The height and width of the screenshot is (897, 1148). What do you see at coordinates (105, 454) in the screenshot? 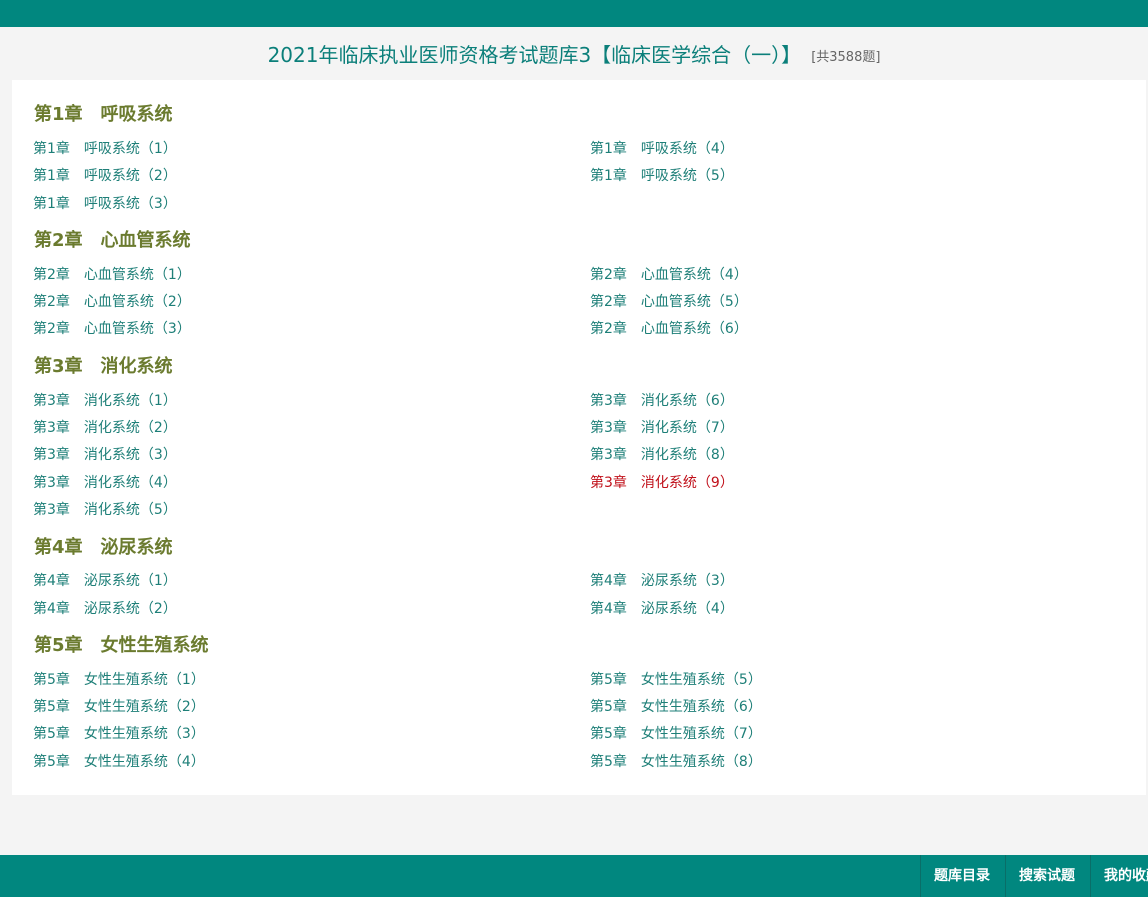
I see `section-link-3-3: 第3章 消化系统（3）` at bounding box center [105, 454].